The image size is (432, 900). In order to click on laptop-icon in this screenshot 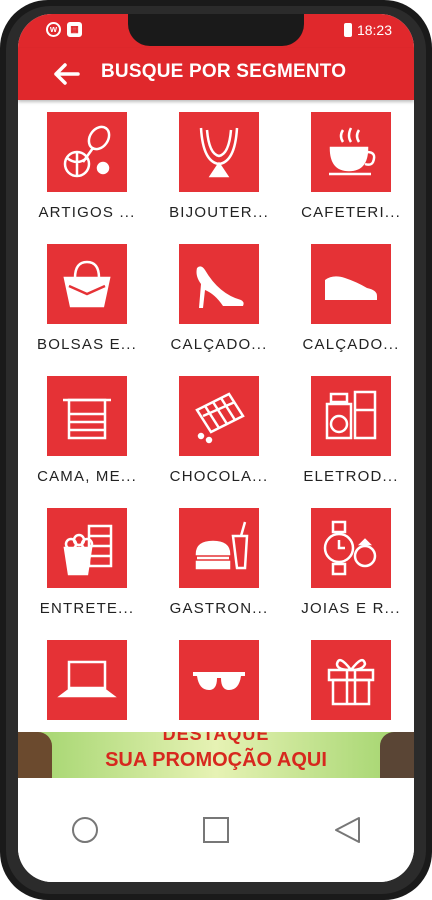, I will do `click(87, 680)`.